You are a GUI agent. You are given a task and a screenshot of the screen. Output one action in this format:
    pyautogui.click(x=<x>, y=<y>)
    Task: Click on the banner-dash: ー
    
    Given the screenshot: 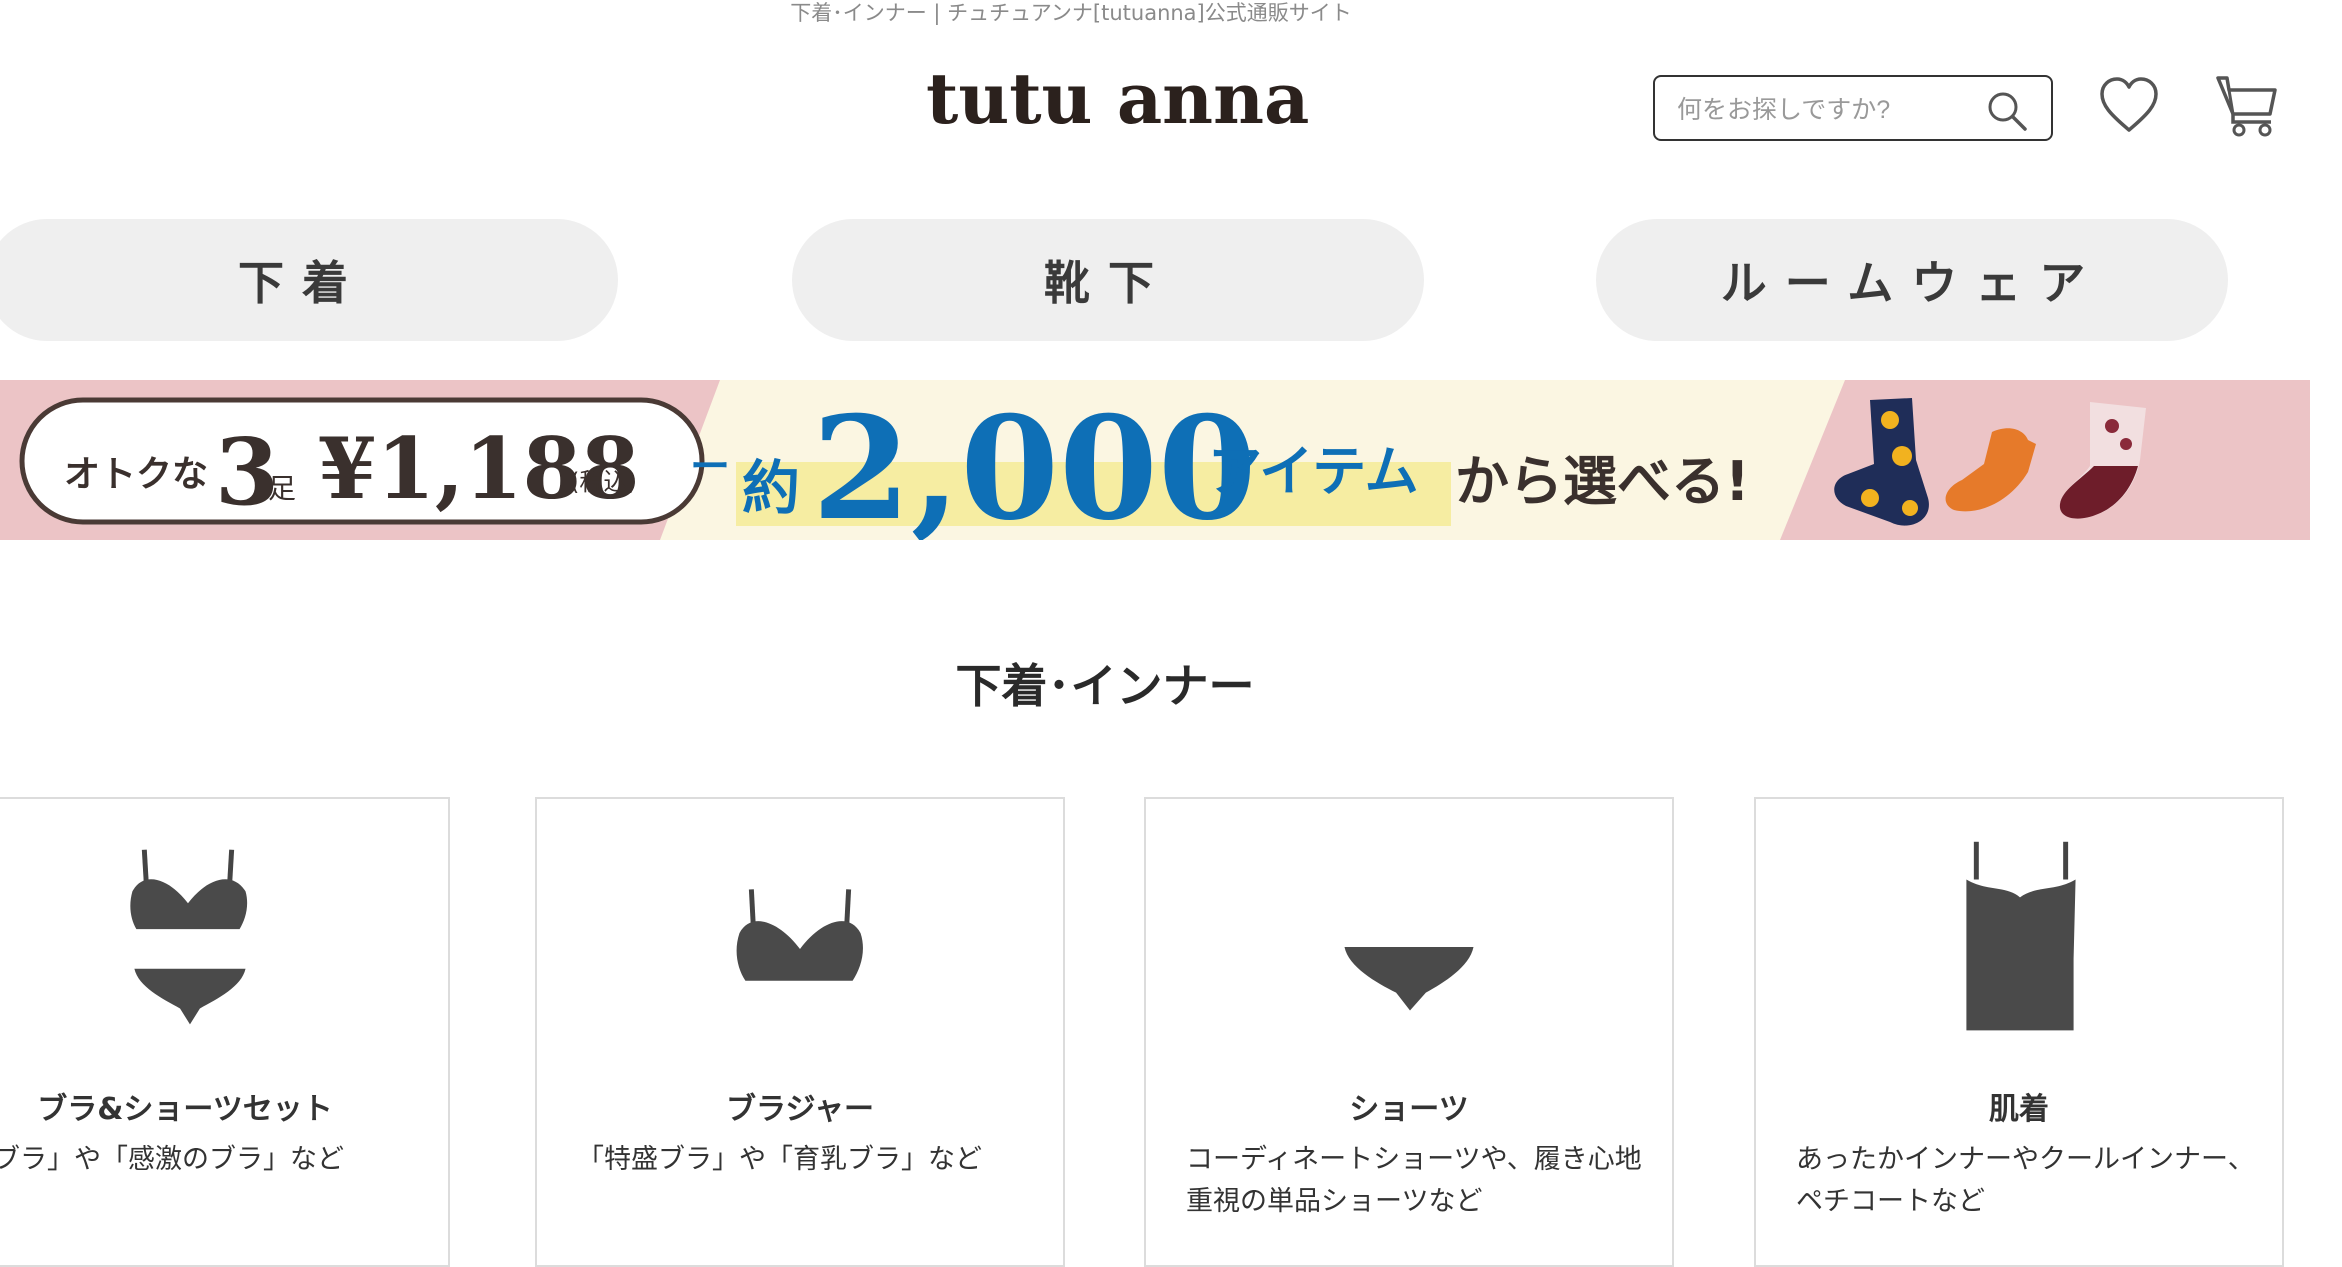 What is the action you would take?
    pyautogui.click(x=710, y=467)
    